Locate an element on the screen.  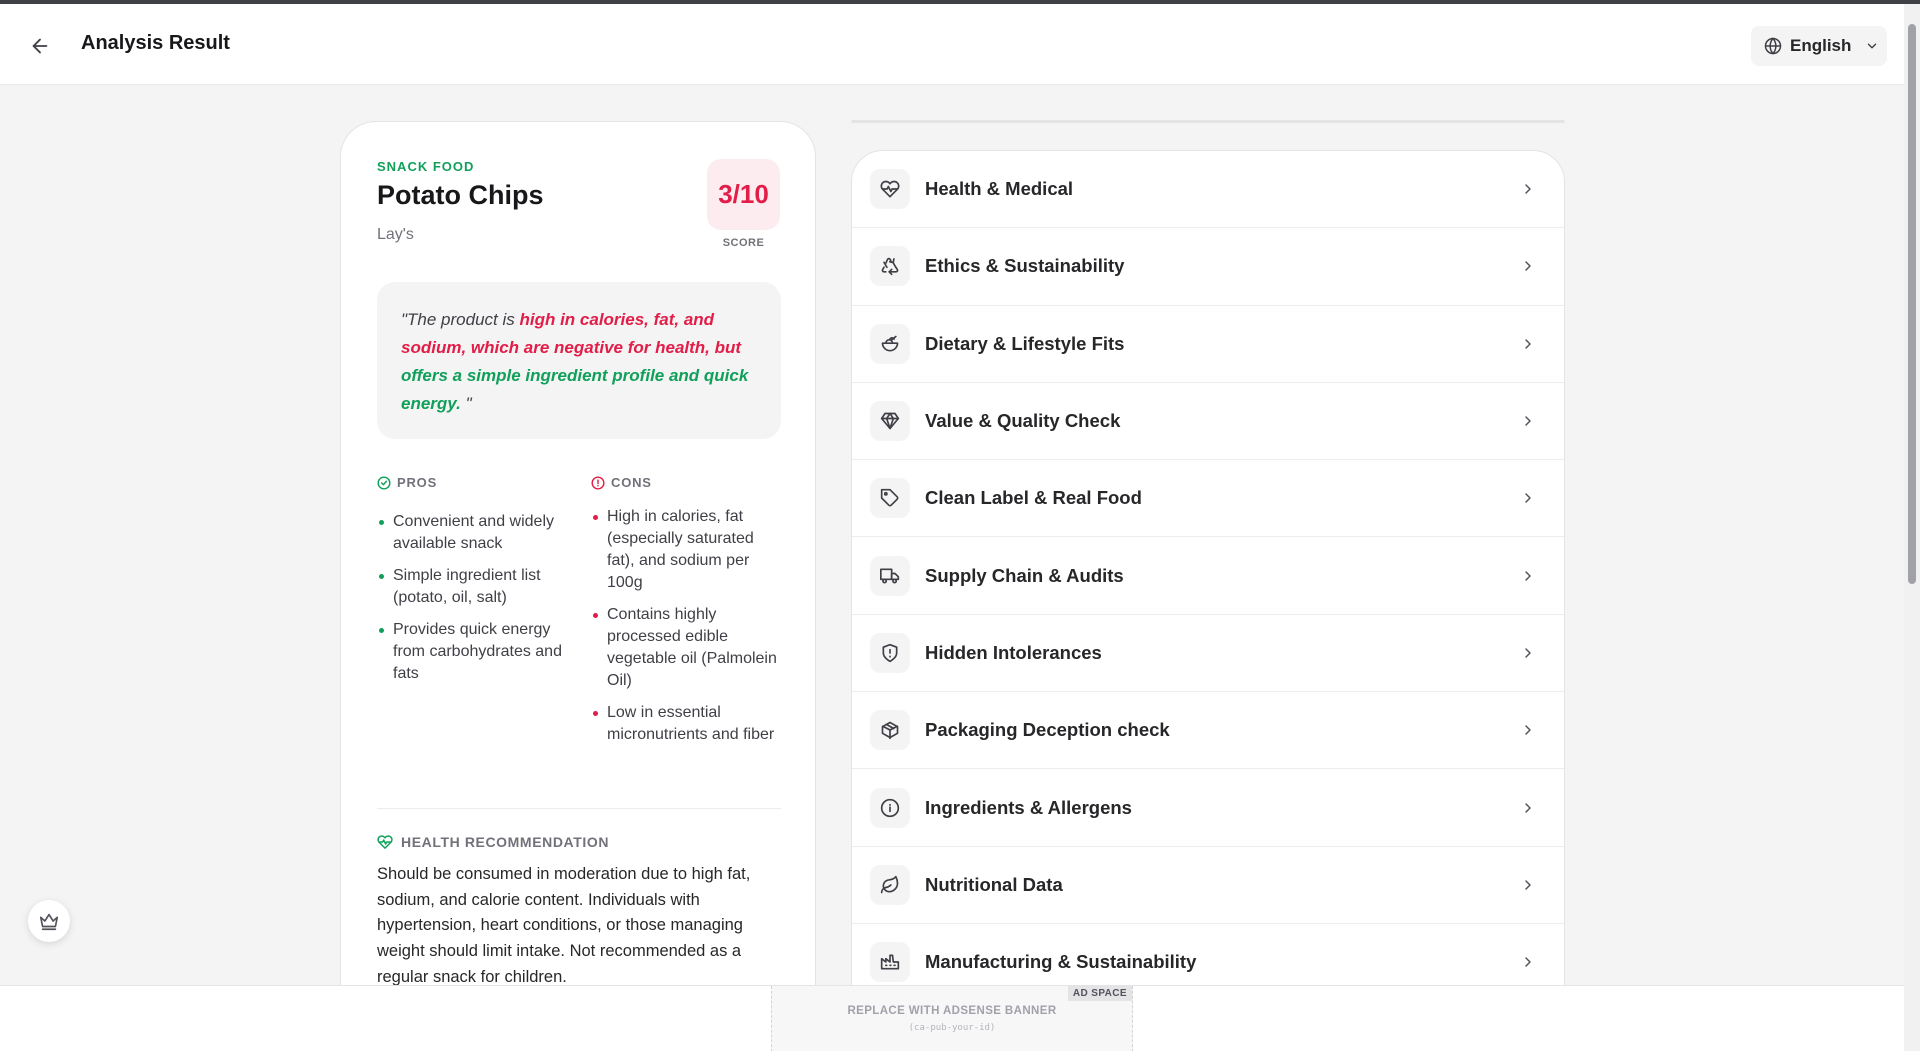
diamond-icon is located at coordinates (890, 421).